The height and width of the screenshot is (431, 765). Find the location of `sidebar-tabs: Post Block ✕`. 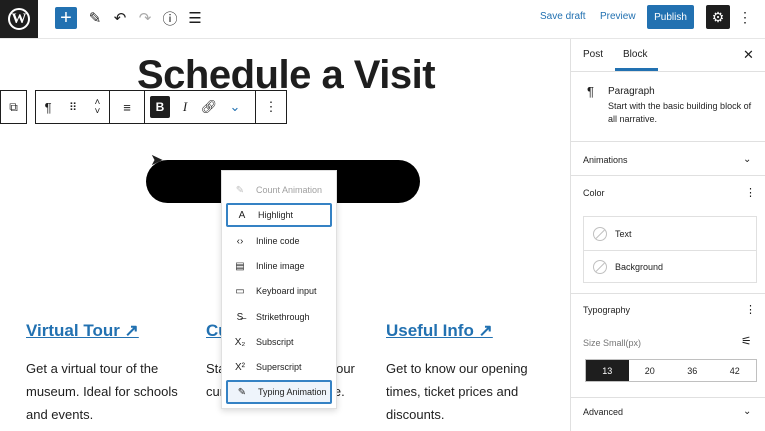

sidebar-tabs: Post Block ✕ is located at coordinates (668, 55).